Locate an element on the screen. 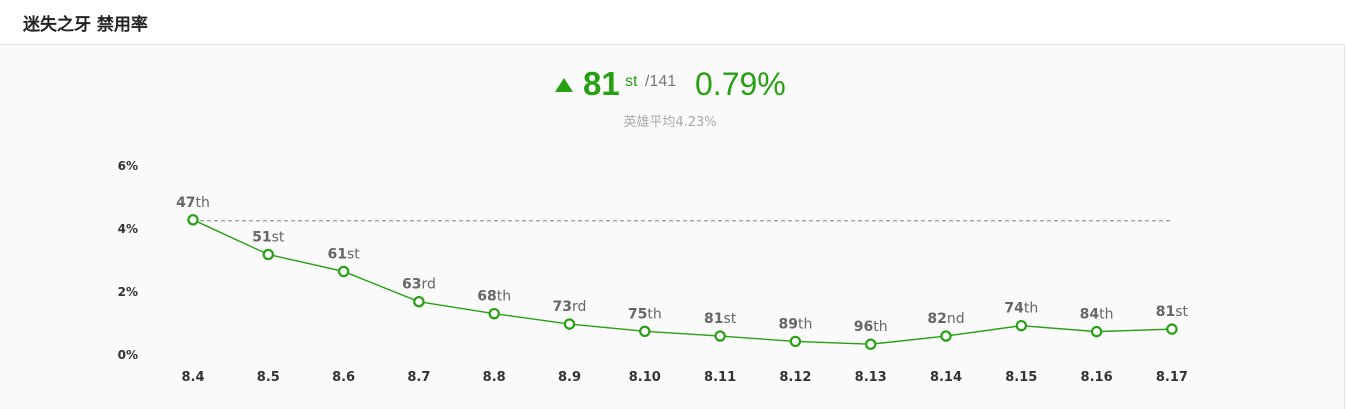  y-tick-label: 2% is located at coordinates (128, 292).